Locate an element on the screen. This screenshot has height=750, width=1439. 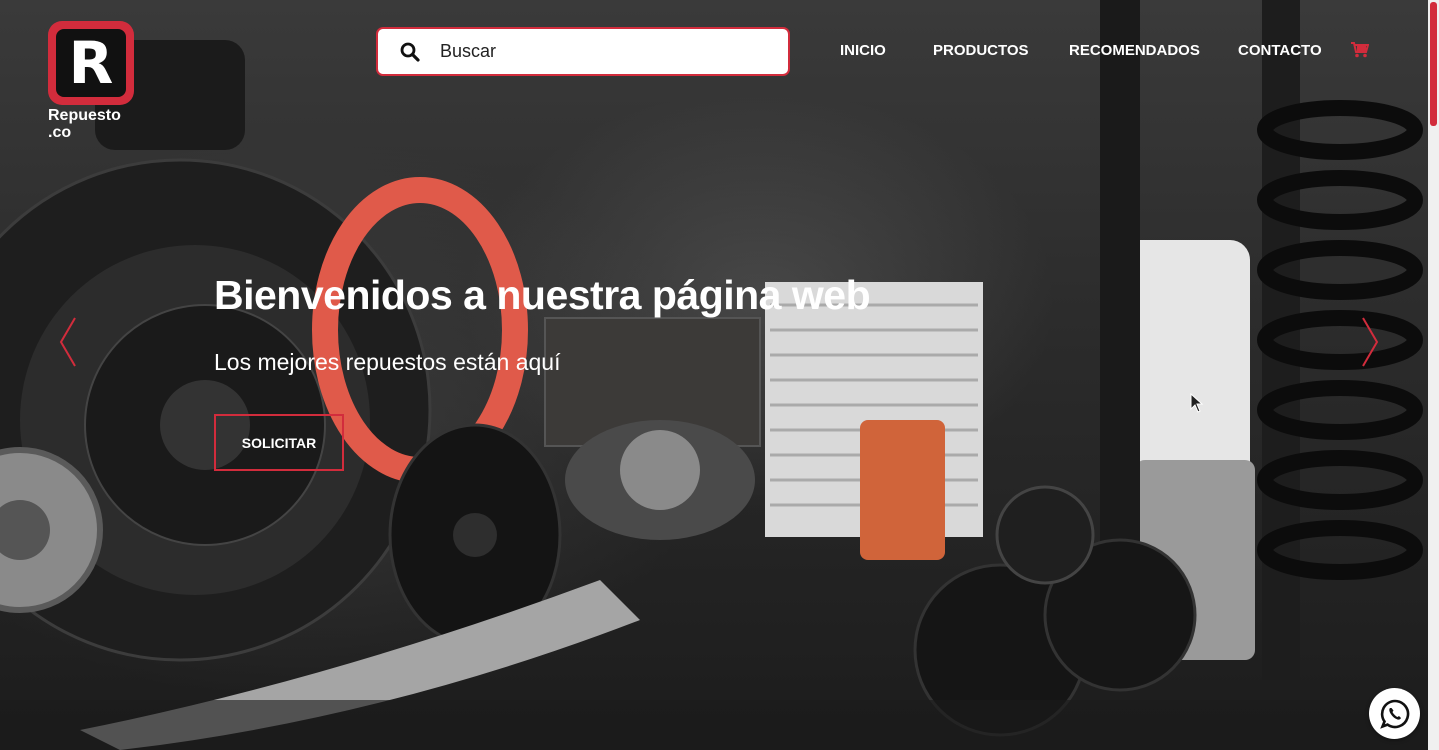
search-icon is located at coordinates (410, 52).